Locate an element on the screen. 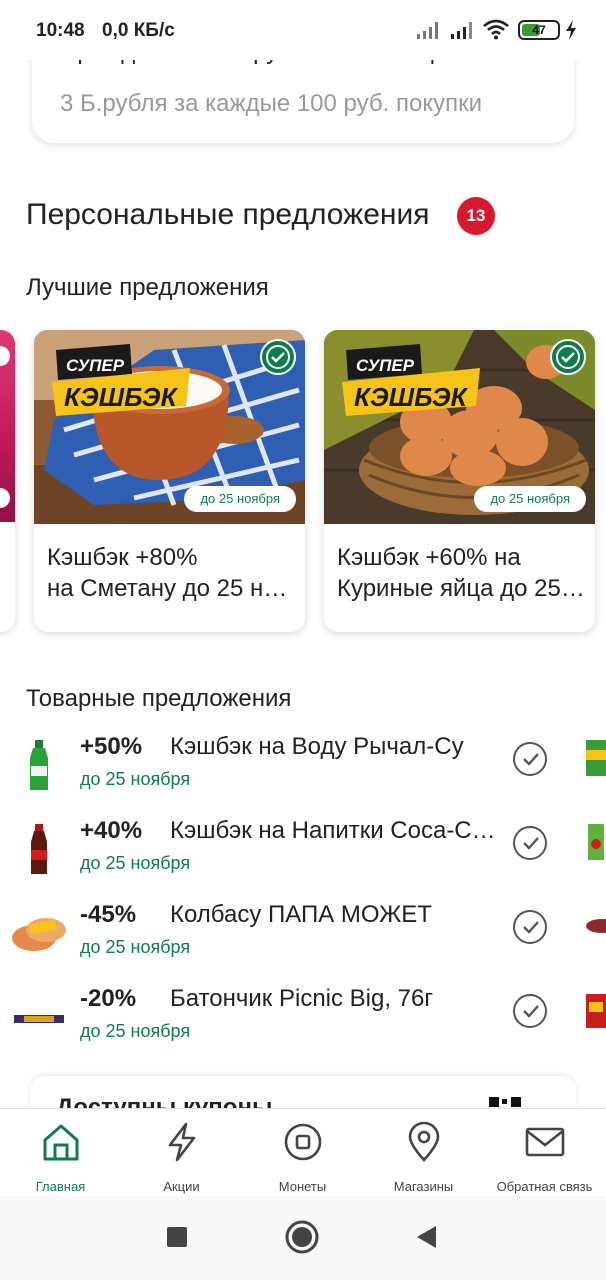 The width and height of the screenshot is (606, 1280). charging-icon is located at coordinates (571, 30).